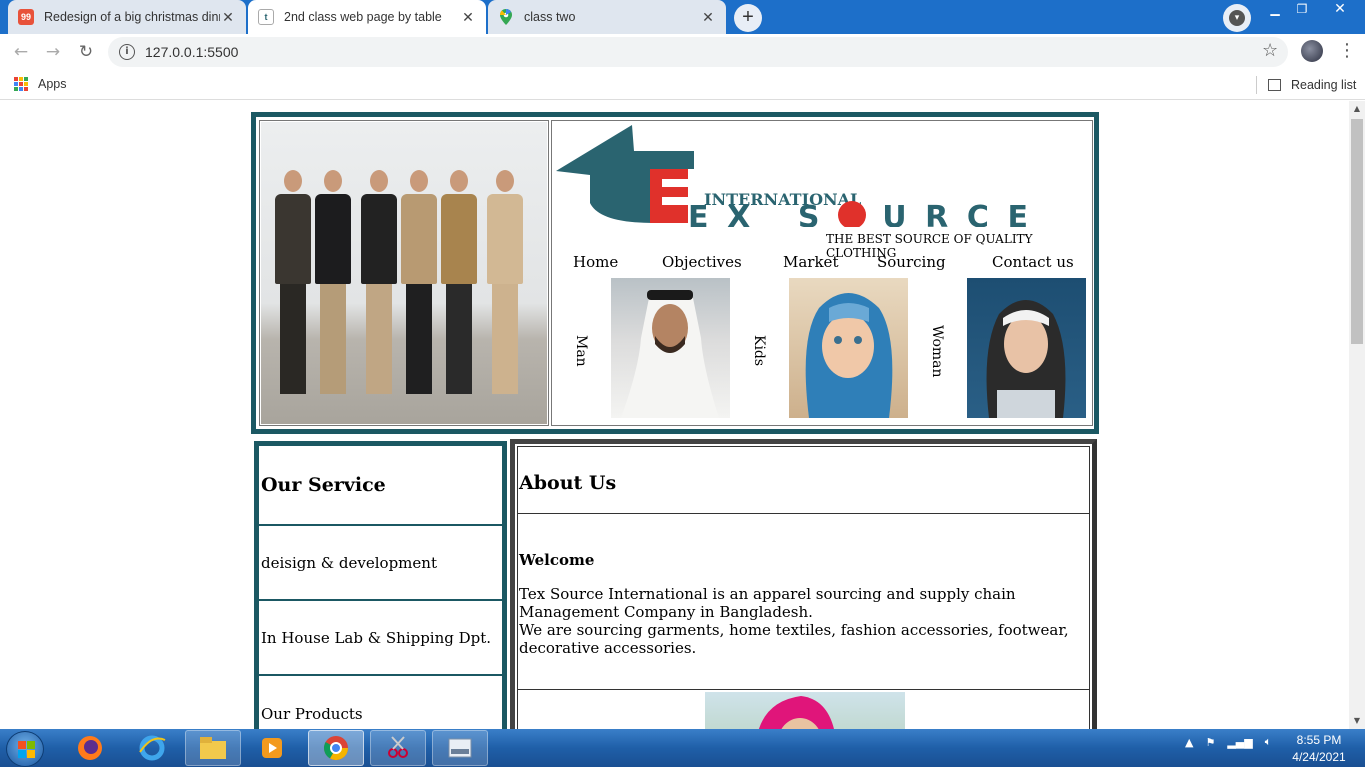  What do you see at coordinates (682, 748) in the screenshot?
I see `taskbar: ▲ ⚑ ▂▄▆ 🔈︎ 8:55 PM 4/24/2021` at bounding box center [682, 748].